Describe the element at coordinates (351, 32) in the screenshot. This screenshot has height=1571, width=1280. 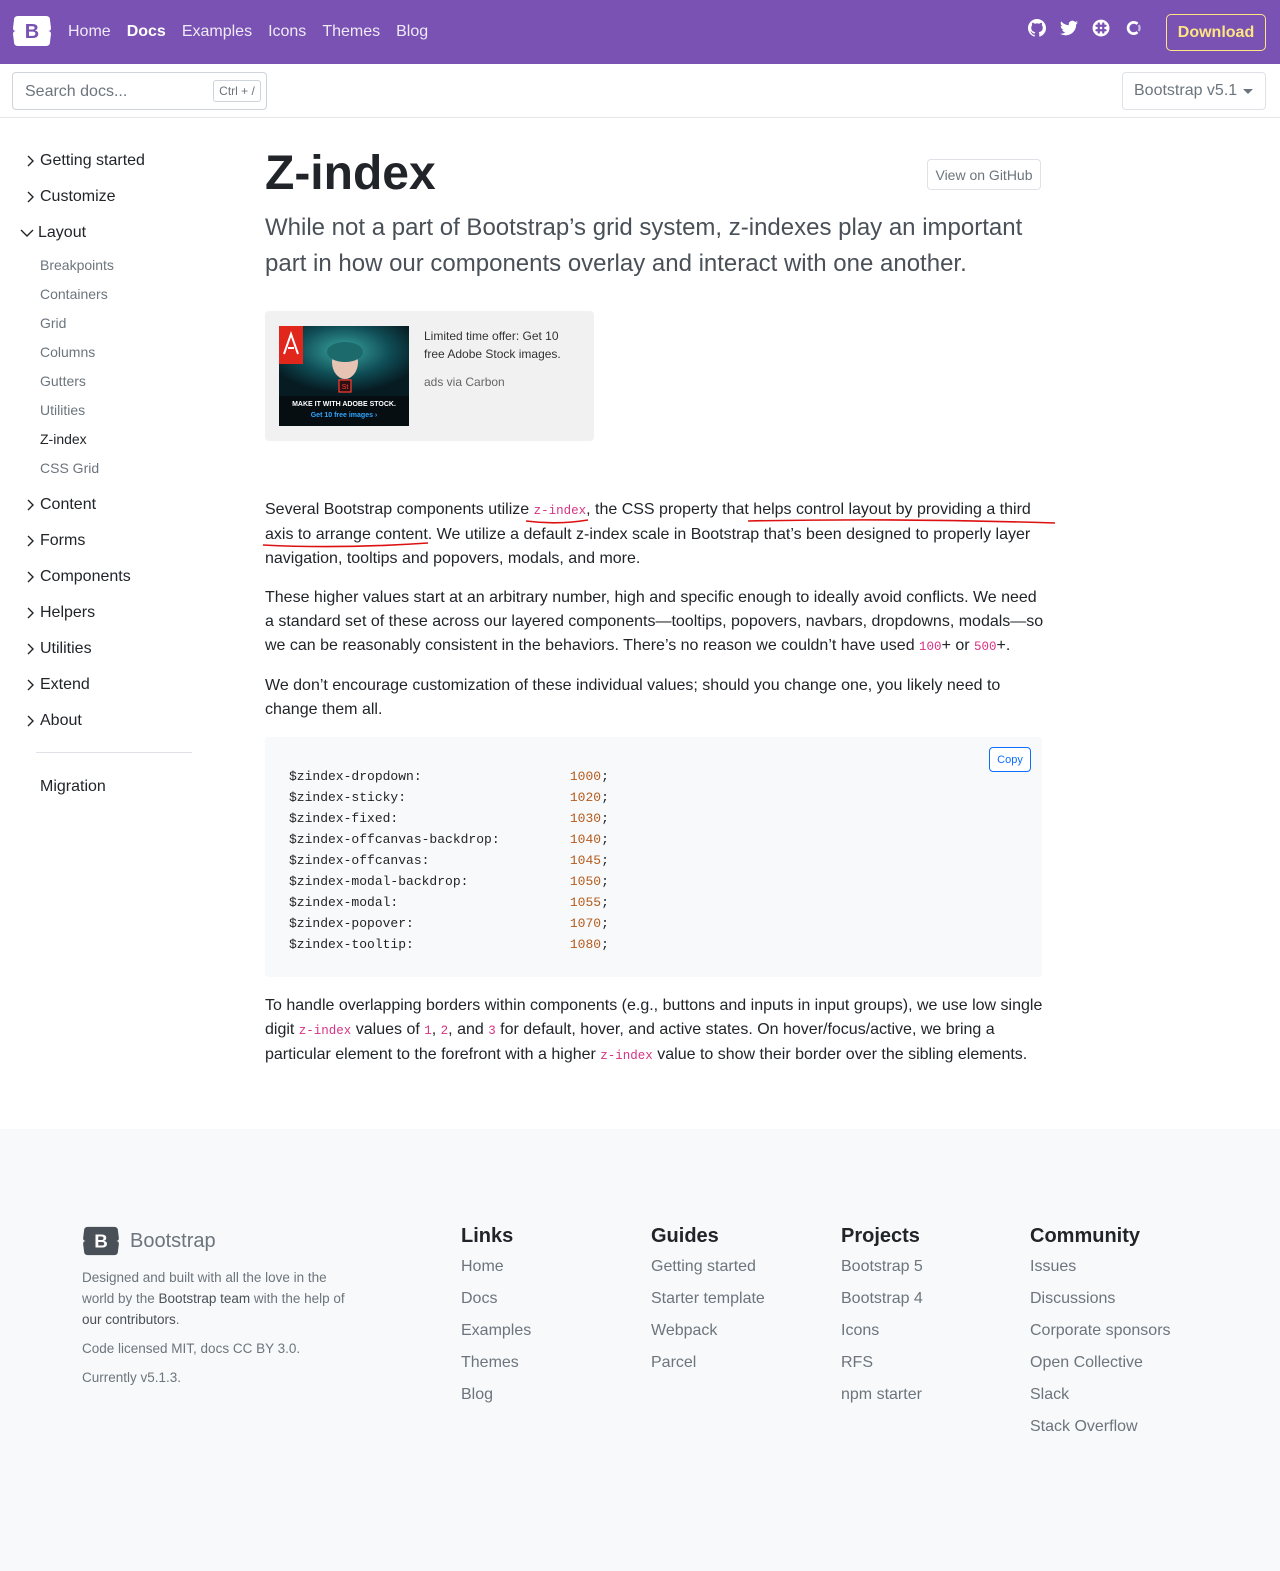
I see `nav-themes: Themes` at that location.